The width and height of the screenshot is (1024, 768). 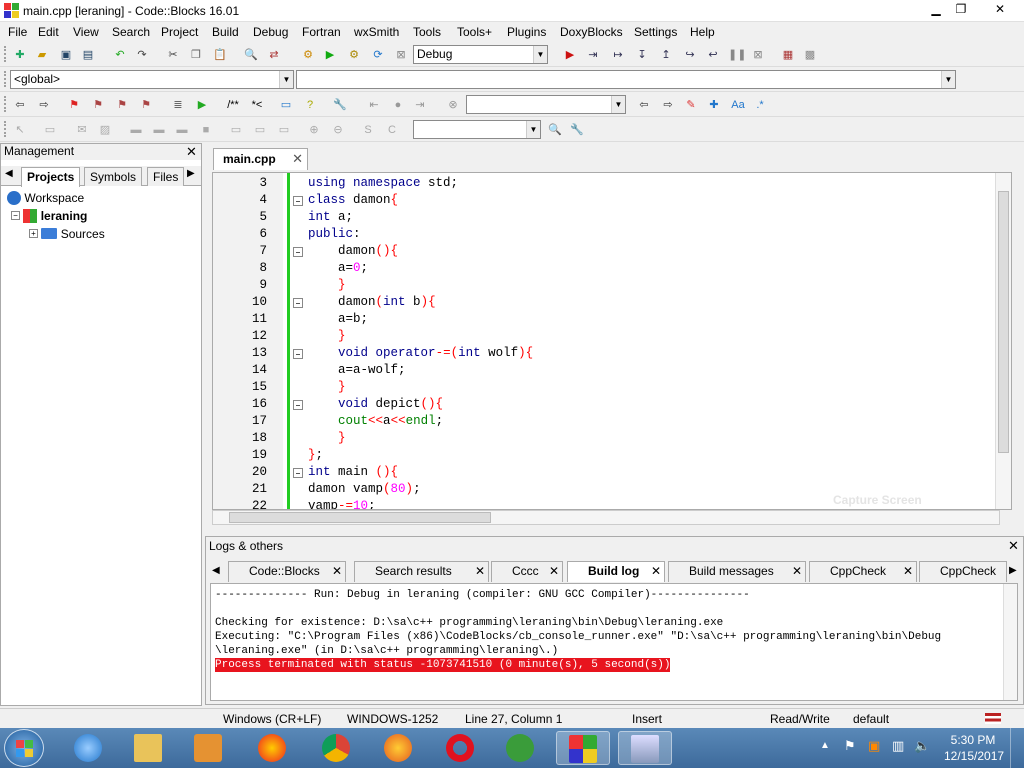 What do you see at coordinates (655, 32) in the screenshot?
I see `menu-settings: Settings` at bounding box center [655, 32].